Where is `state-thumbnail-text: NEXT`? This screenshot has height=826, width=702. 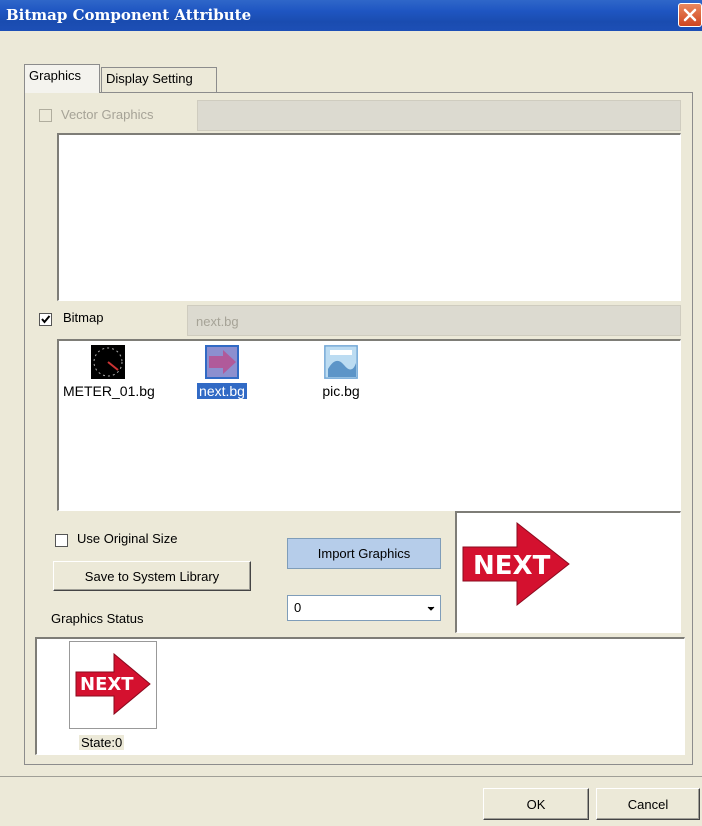
state-thumbnail-text: NEXT is located at coordinates (107, 684).